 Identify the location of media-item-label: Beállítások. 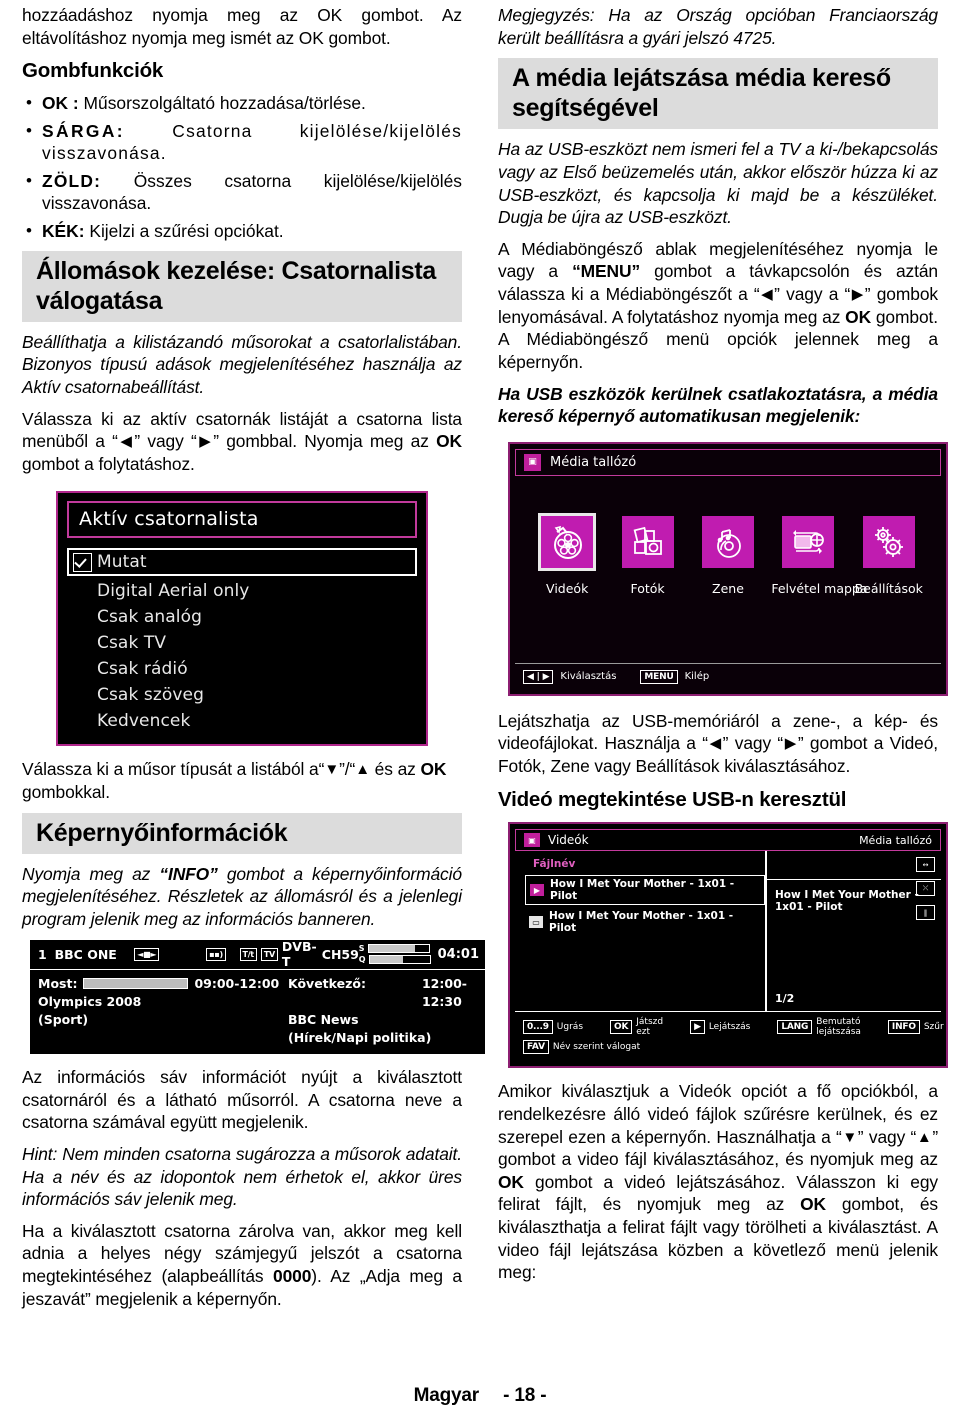
(888, 588).